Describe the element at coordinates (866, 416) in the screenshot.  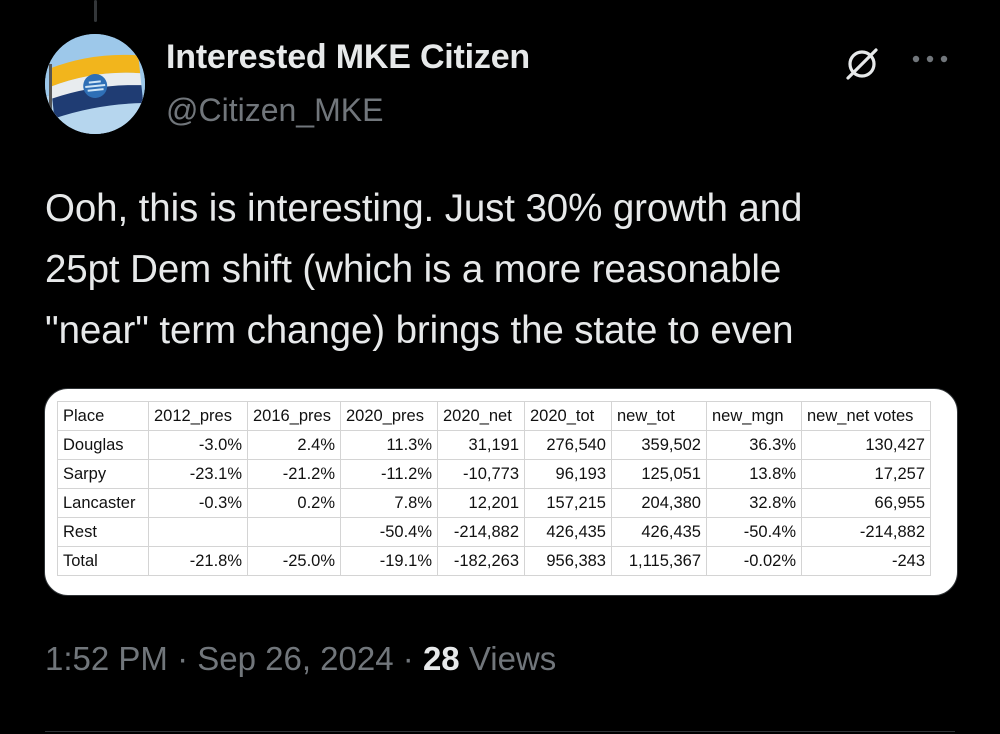
I see `column-header: new_net votes` at that location.